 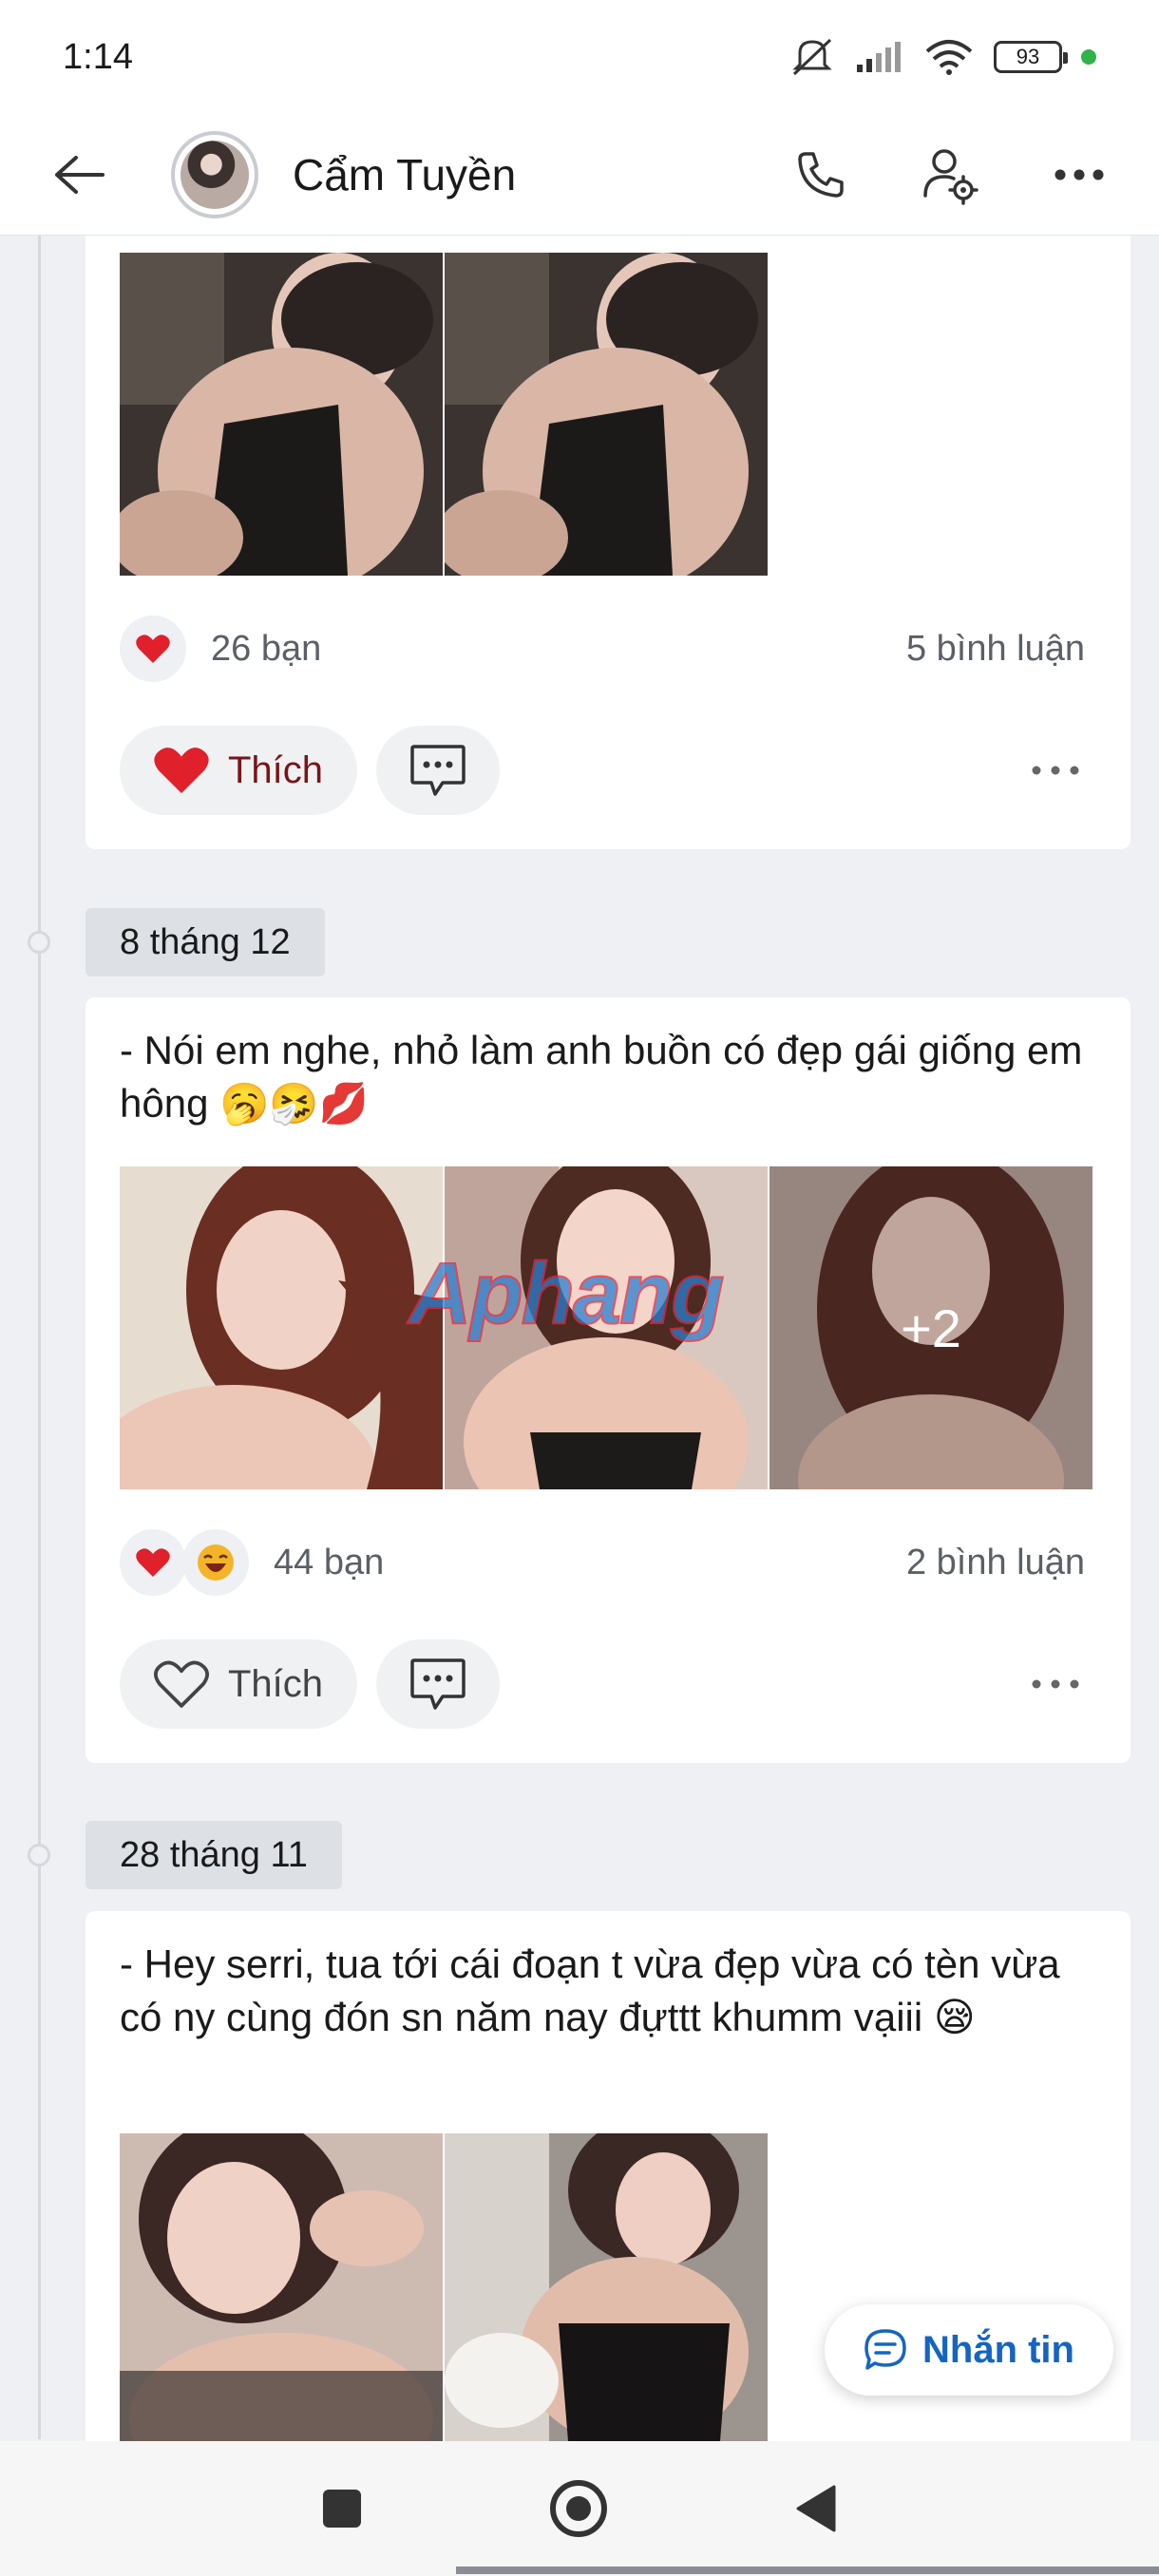 I want to click on profile-name: Cẩm Tuyền, so click(x=405, y=174).